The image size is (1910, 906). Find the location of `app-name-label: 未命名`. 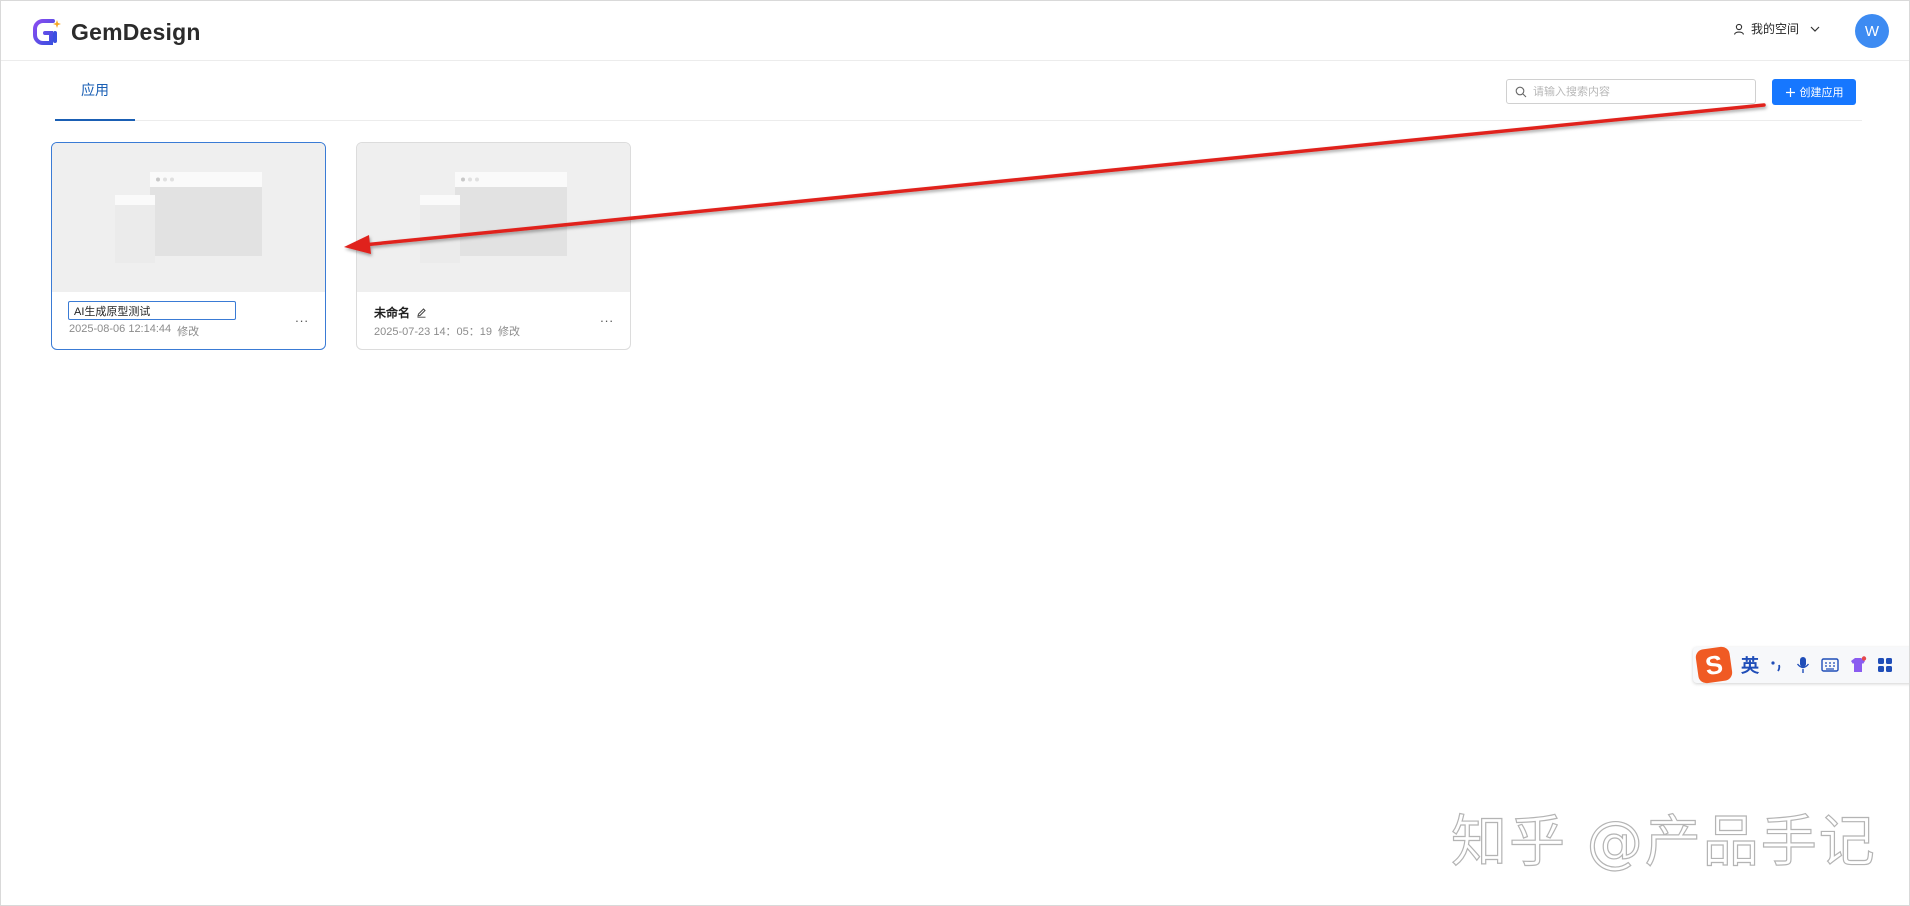

app-name-label: 未命名 is located at coordinates (400, 312).